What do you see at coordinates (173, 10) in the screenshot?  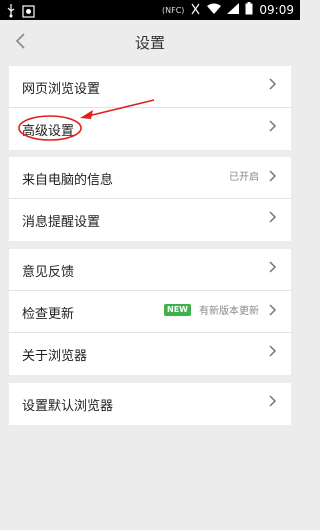 I see `nfc-indicator: (NFC)` at bounding box center [173, 10].